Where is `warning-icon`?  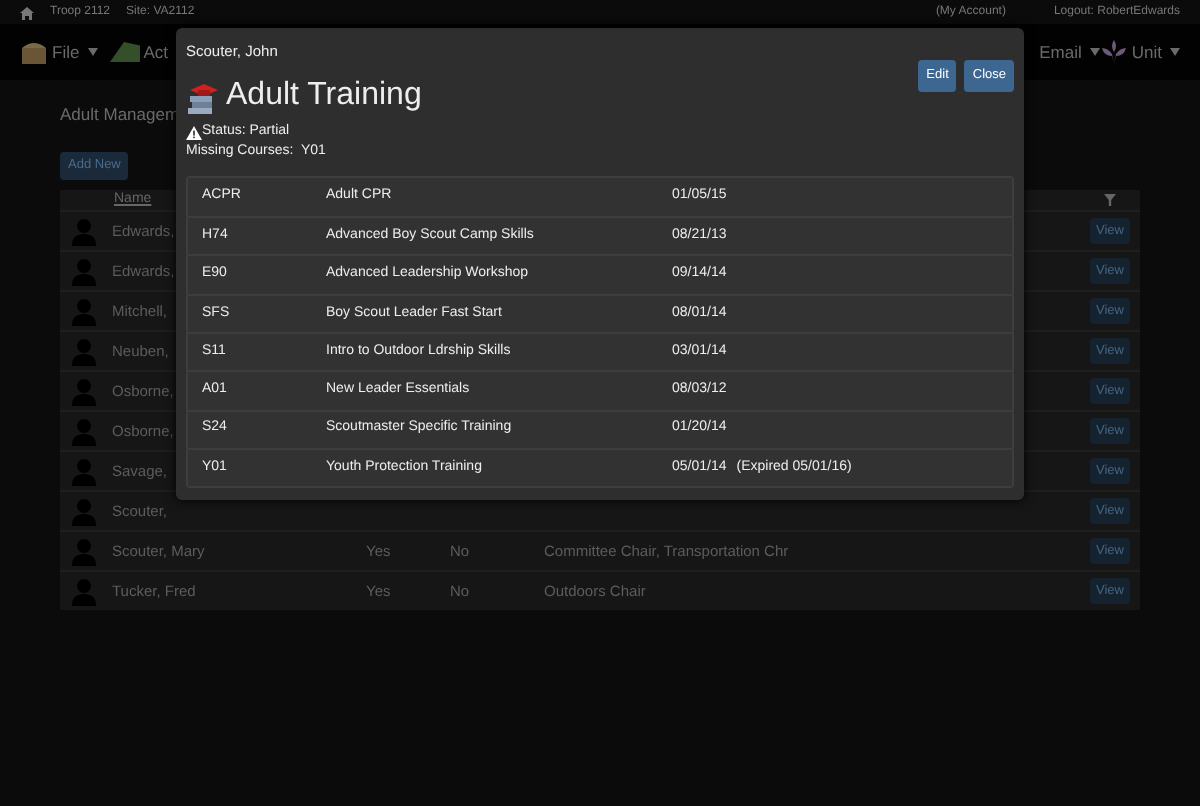
warning-icon is located at coordinates (194, 132).